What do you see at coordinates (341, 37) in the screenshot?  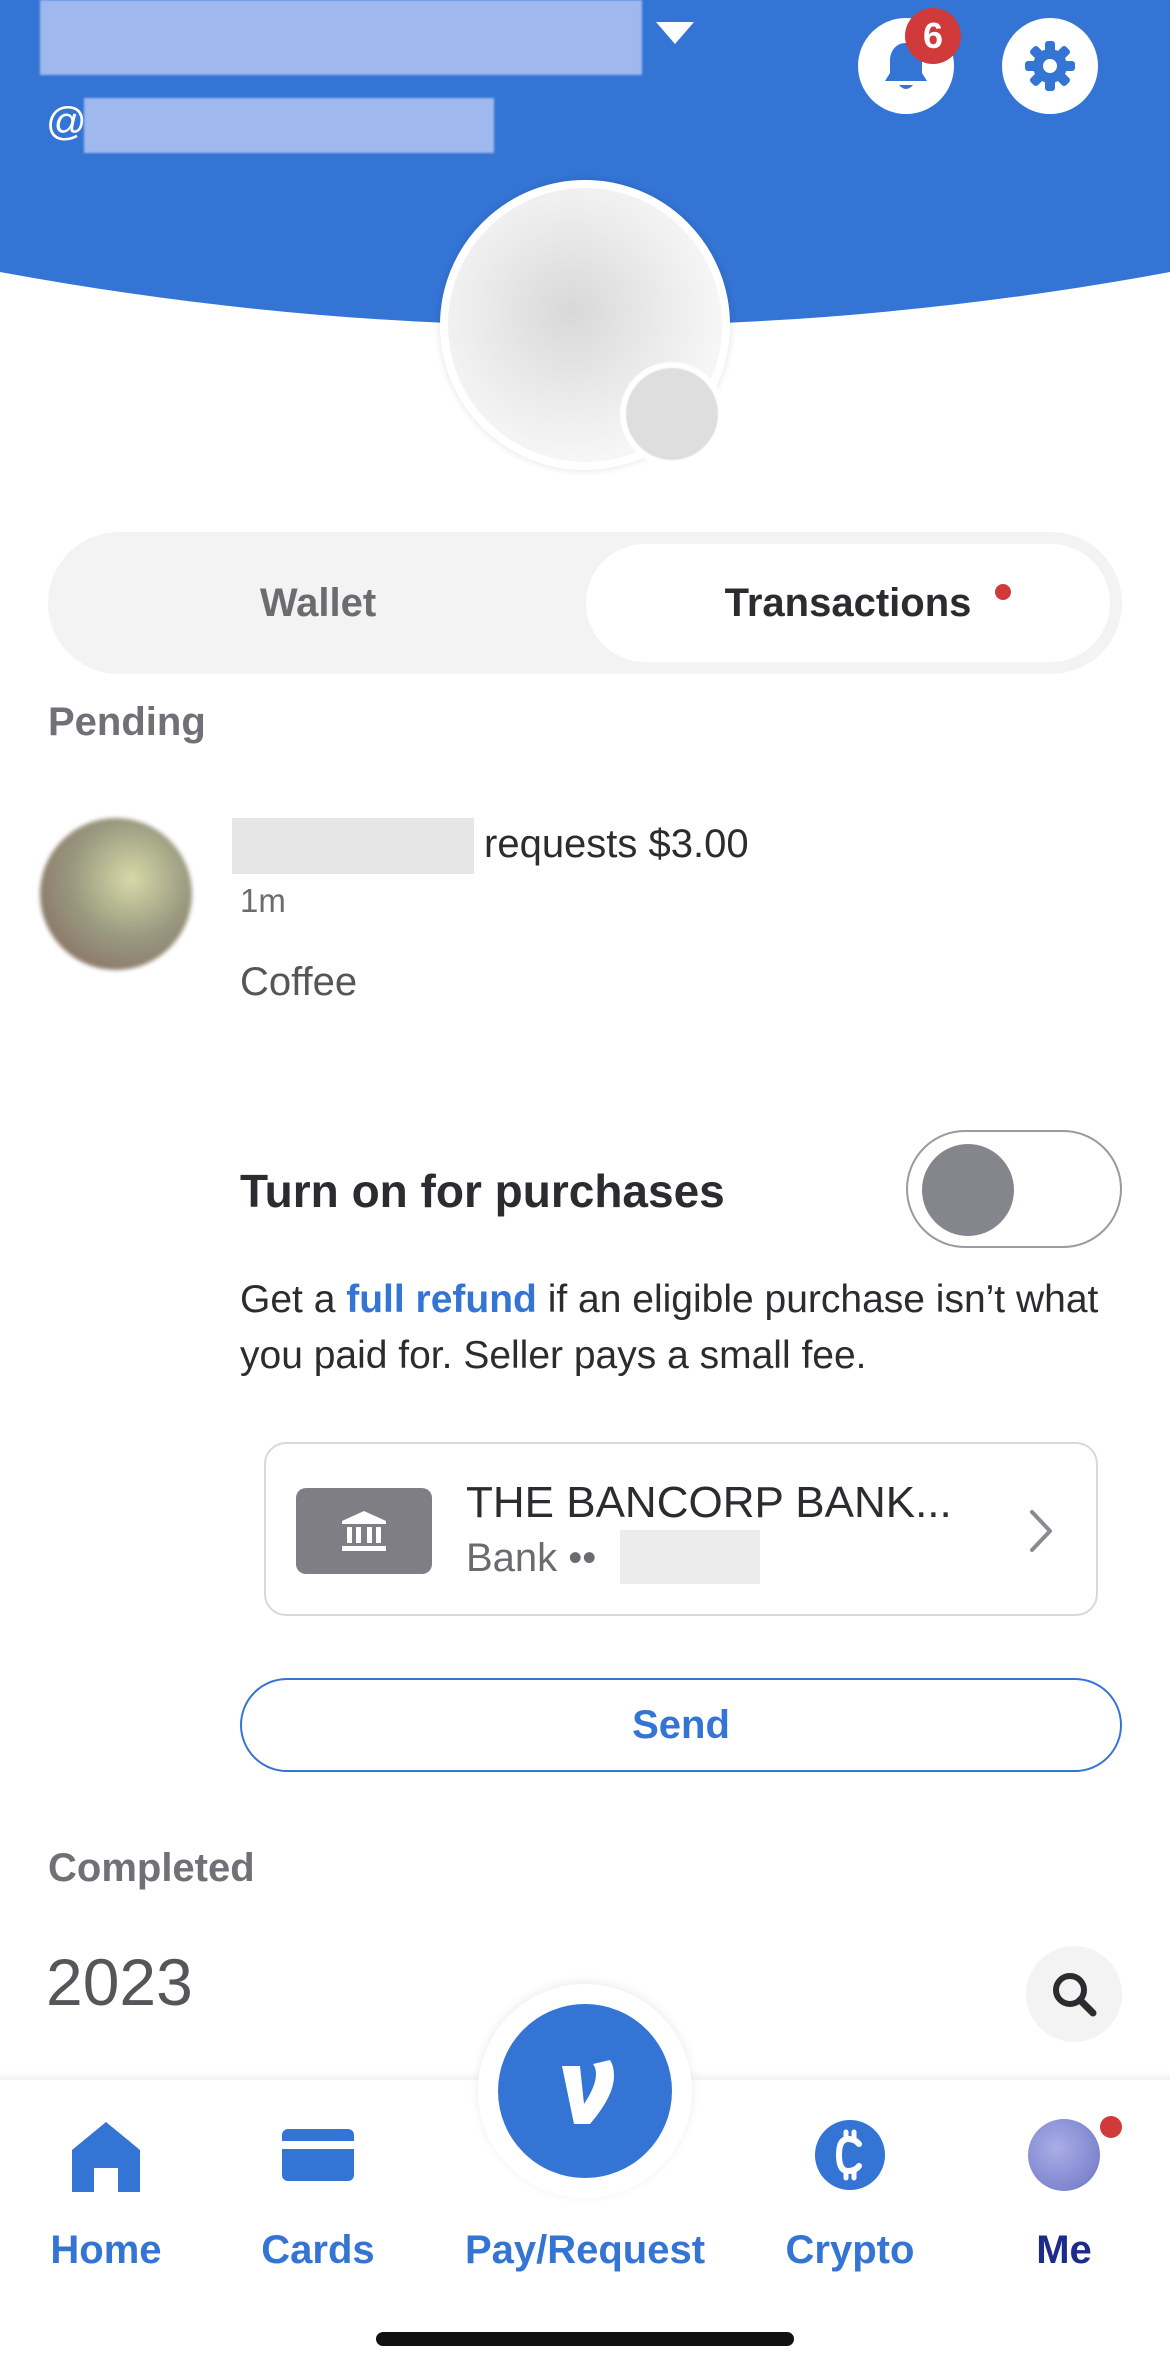 I see `account-name-redacted` at bounding box center [341, 37].